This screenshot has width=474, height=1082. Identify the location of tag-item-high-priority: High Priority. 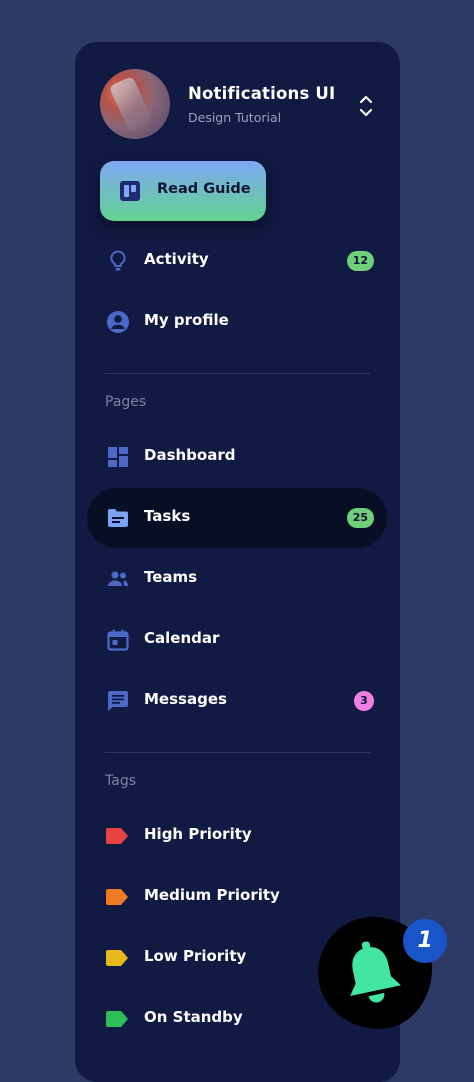
(237, 836).